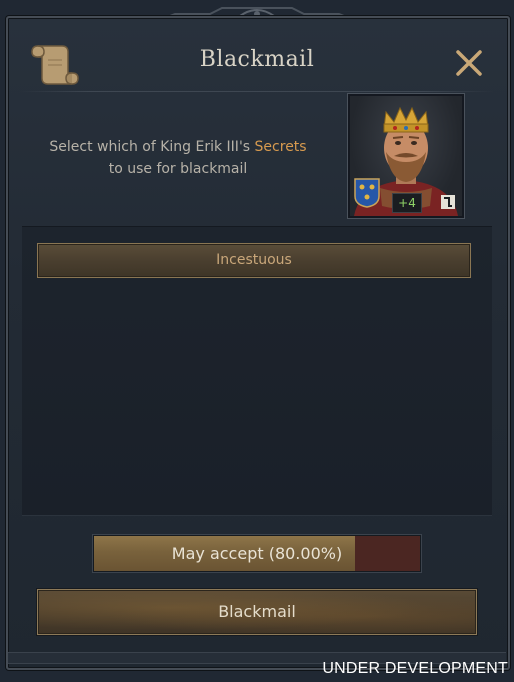  What do you see at coordinates (152, 147) in the screenshot?
I see `instruction-prefix: Select which of King Erik III's` at bounding box center [152, 147].